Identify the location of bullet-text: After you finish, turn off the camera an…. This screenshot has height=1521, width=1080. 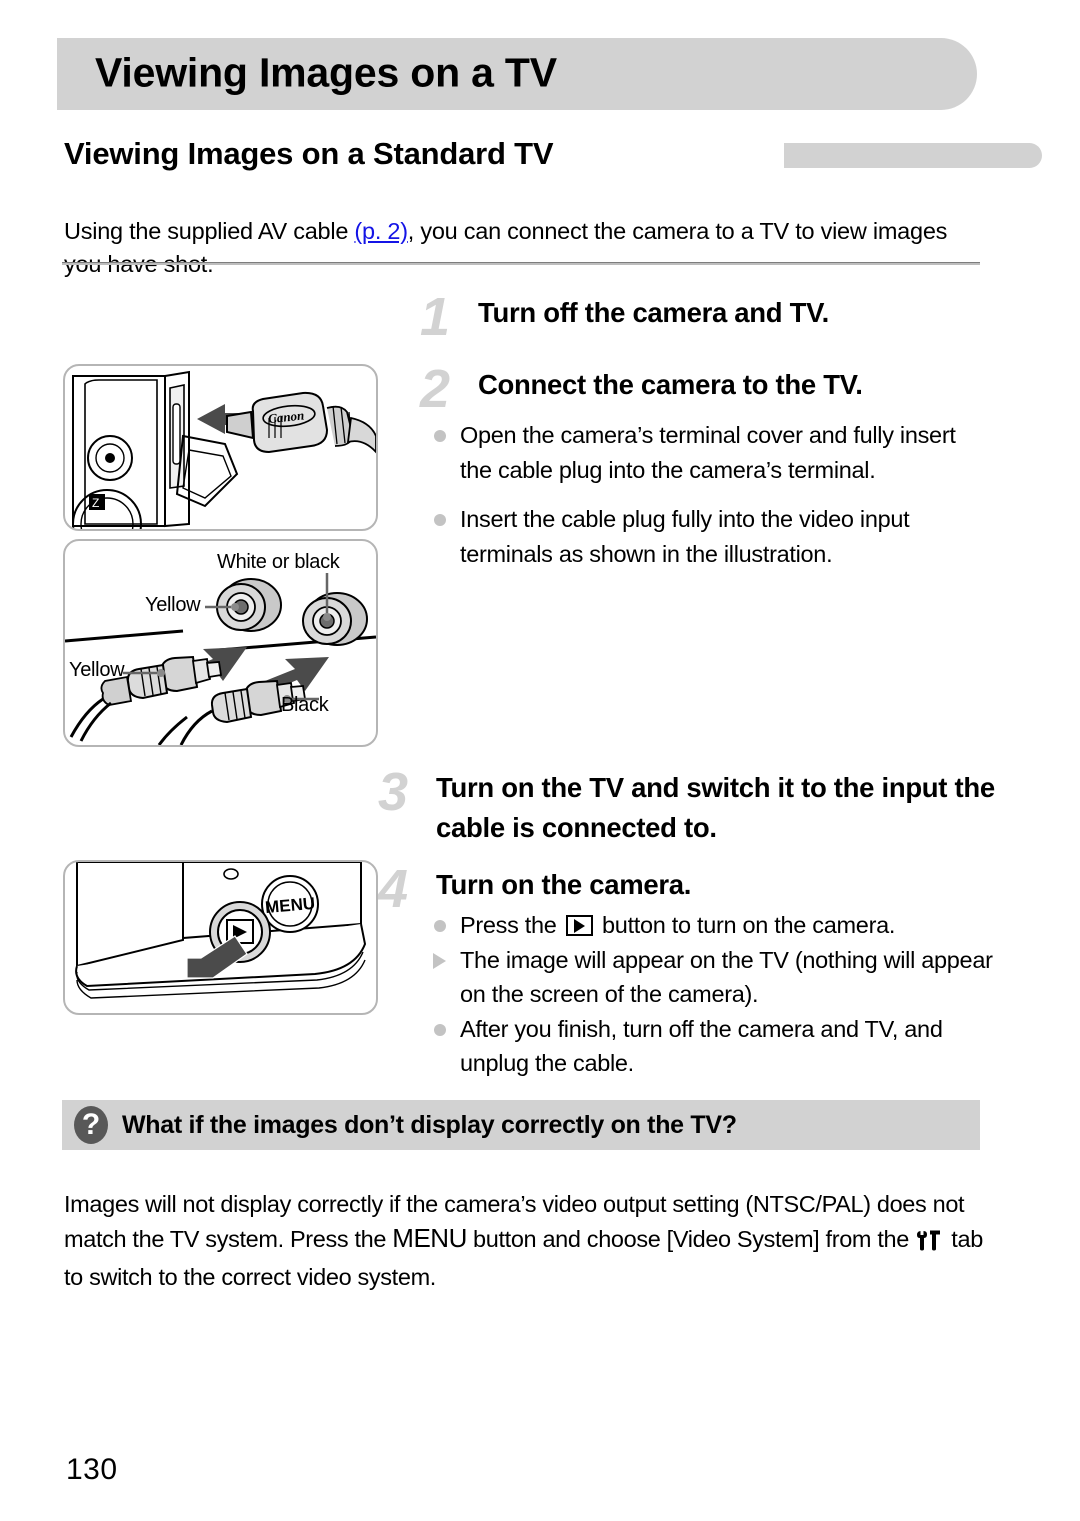
(701, 1046).